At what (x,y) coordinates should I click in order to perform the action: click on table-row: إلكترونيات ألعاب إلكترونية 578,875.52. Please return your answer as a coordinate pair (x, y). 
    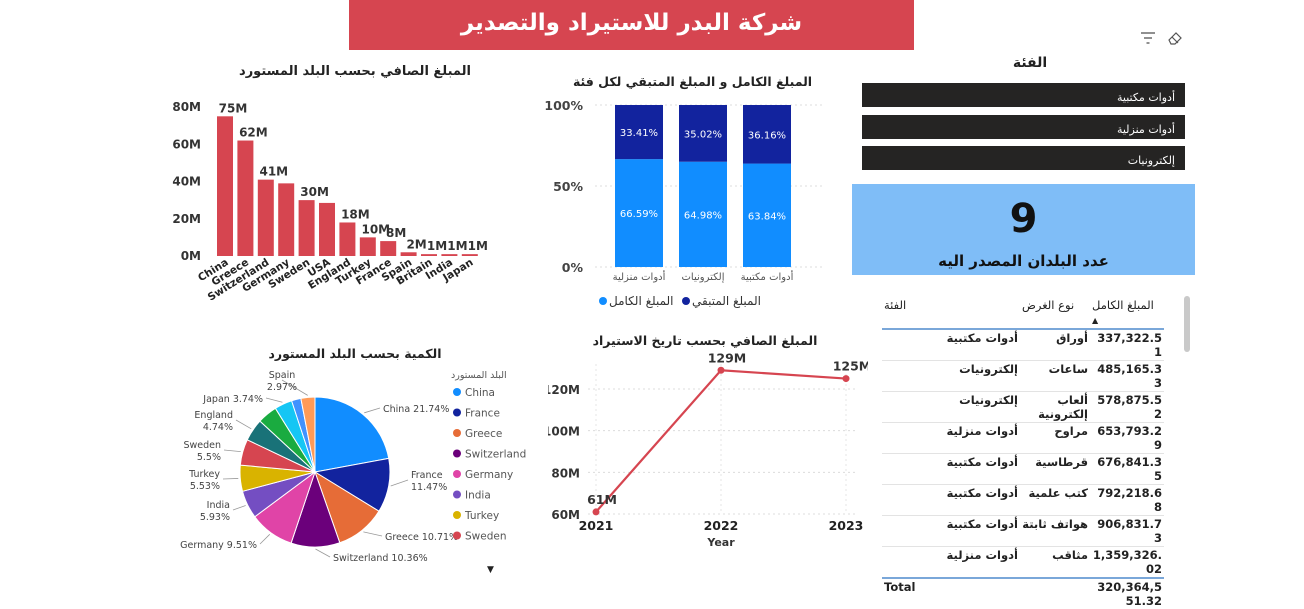
    Looking at the image, I should click on (1023, 407).